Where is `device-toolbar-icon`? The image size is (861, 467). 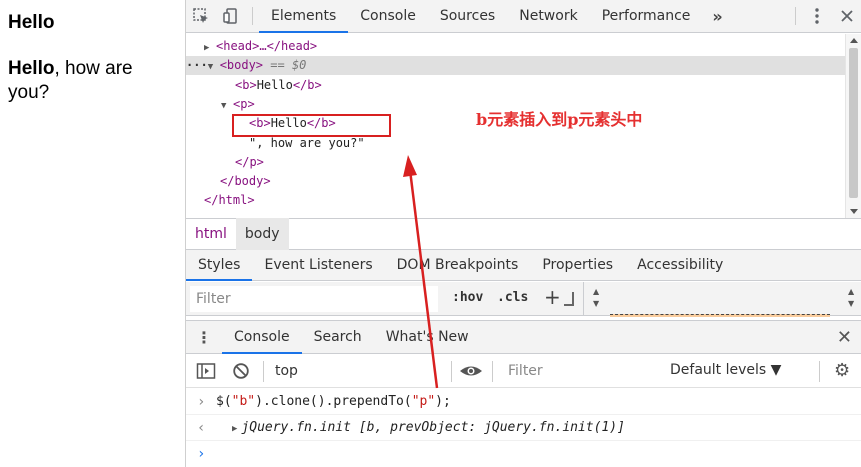 device-toolbar-icon is located at coordinates (231, 16).